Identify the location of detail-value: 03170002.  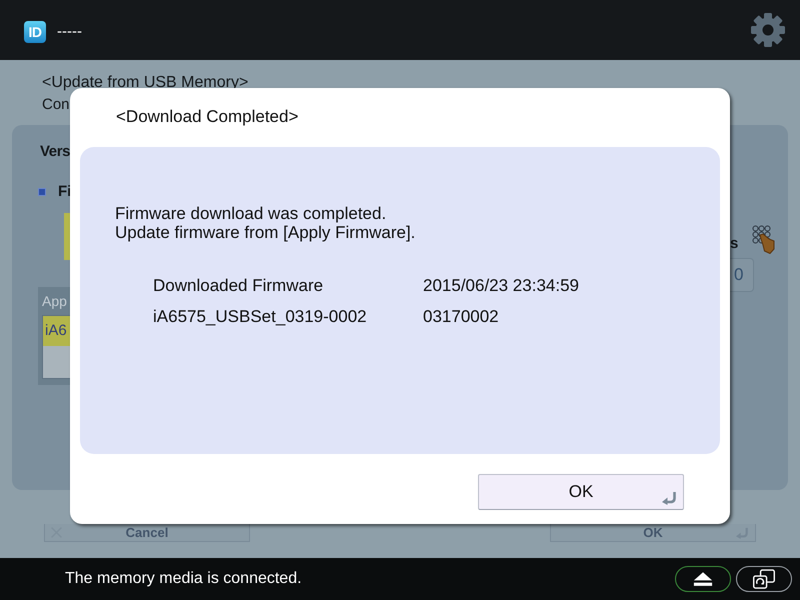
(461, 316).